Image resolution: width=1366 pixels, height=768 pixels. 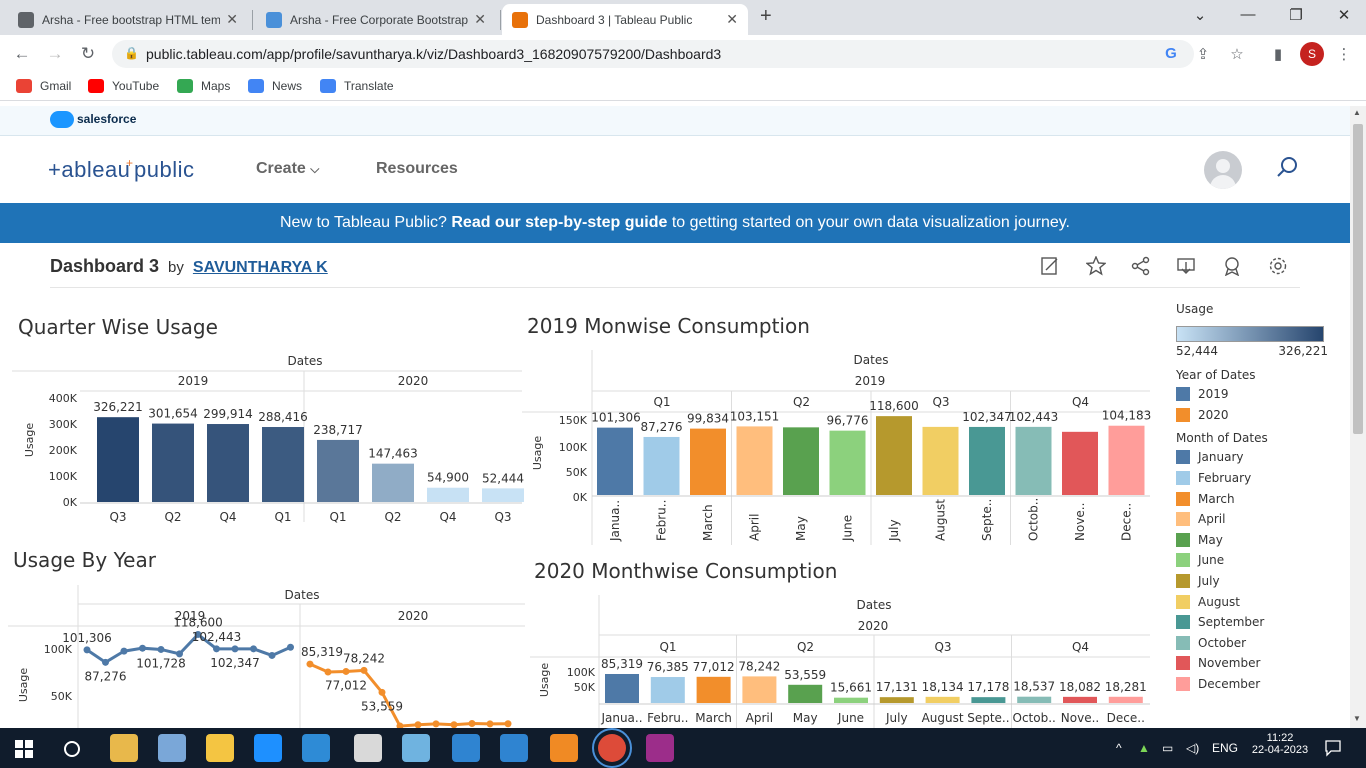 What do you see at coordinates (1252, 394) in the screenshot?
I see `year-legend-item: 2019` at bounding box center [1252, 394].